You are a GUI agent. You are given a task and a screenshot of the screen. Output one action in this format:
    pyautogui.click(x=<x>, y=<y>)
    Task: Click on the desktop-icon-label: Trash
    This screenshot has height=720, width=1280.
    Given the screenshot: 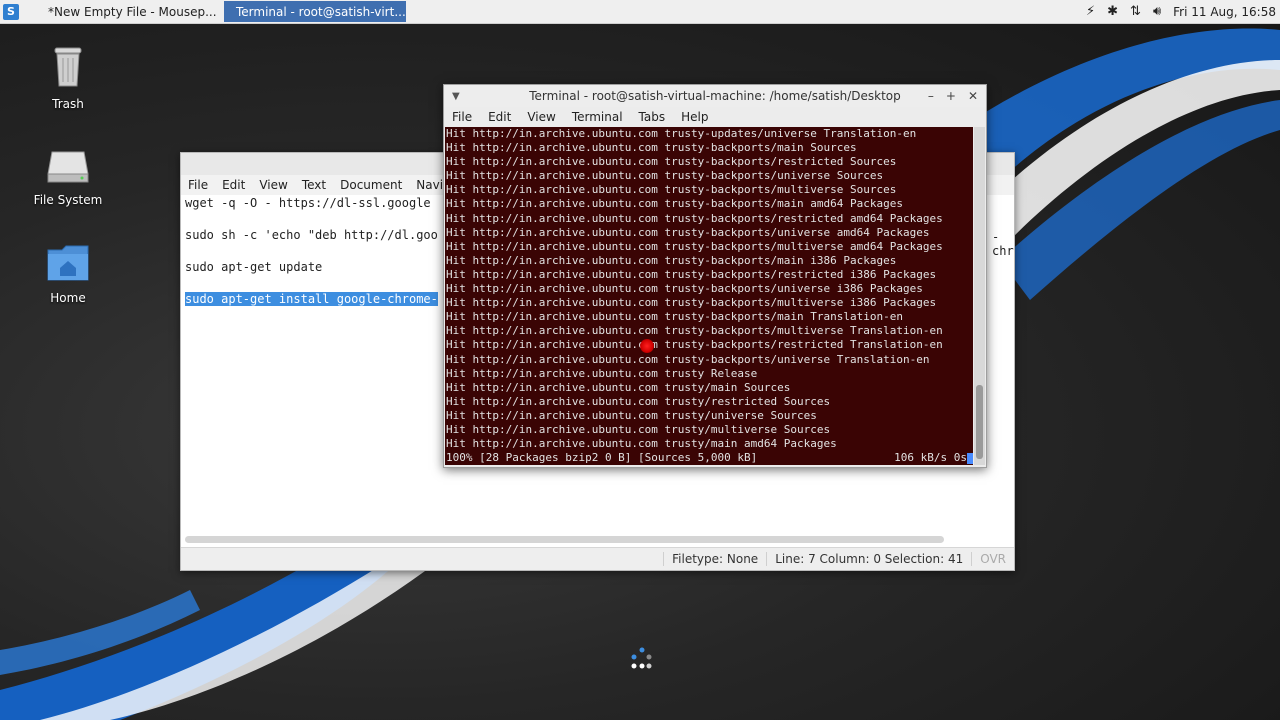 What is the action you would take?
    pyautogui.click(x=68, y=104)
    